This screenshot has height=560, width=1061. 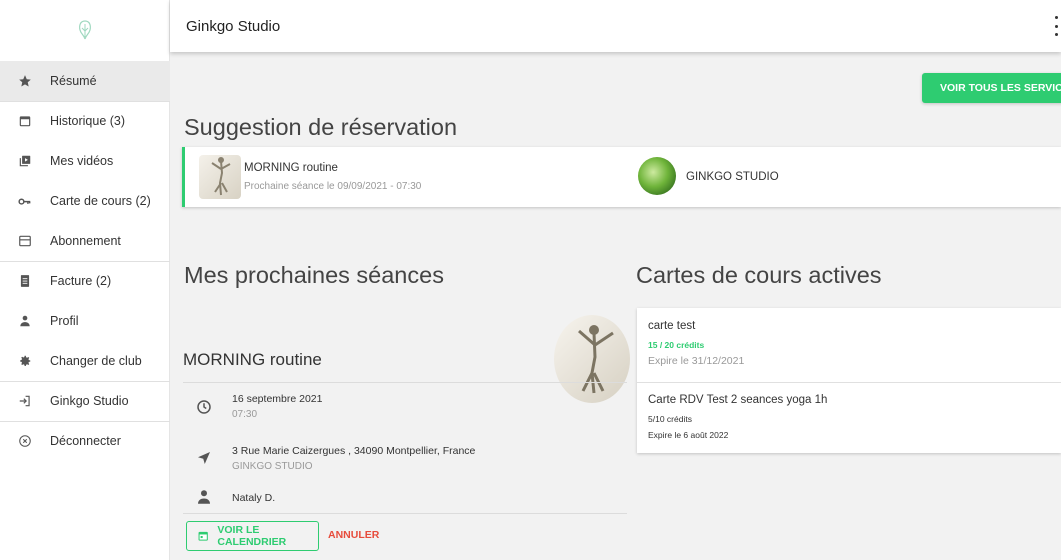 I want to click on session-coach: Nataly D., so click(x=254, y=498).